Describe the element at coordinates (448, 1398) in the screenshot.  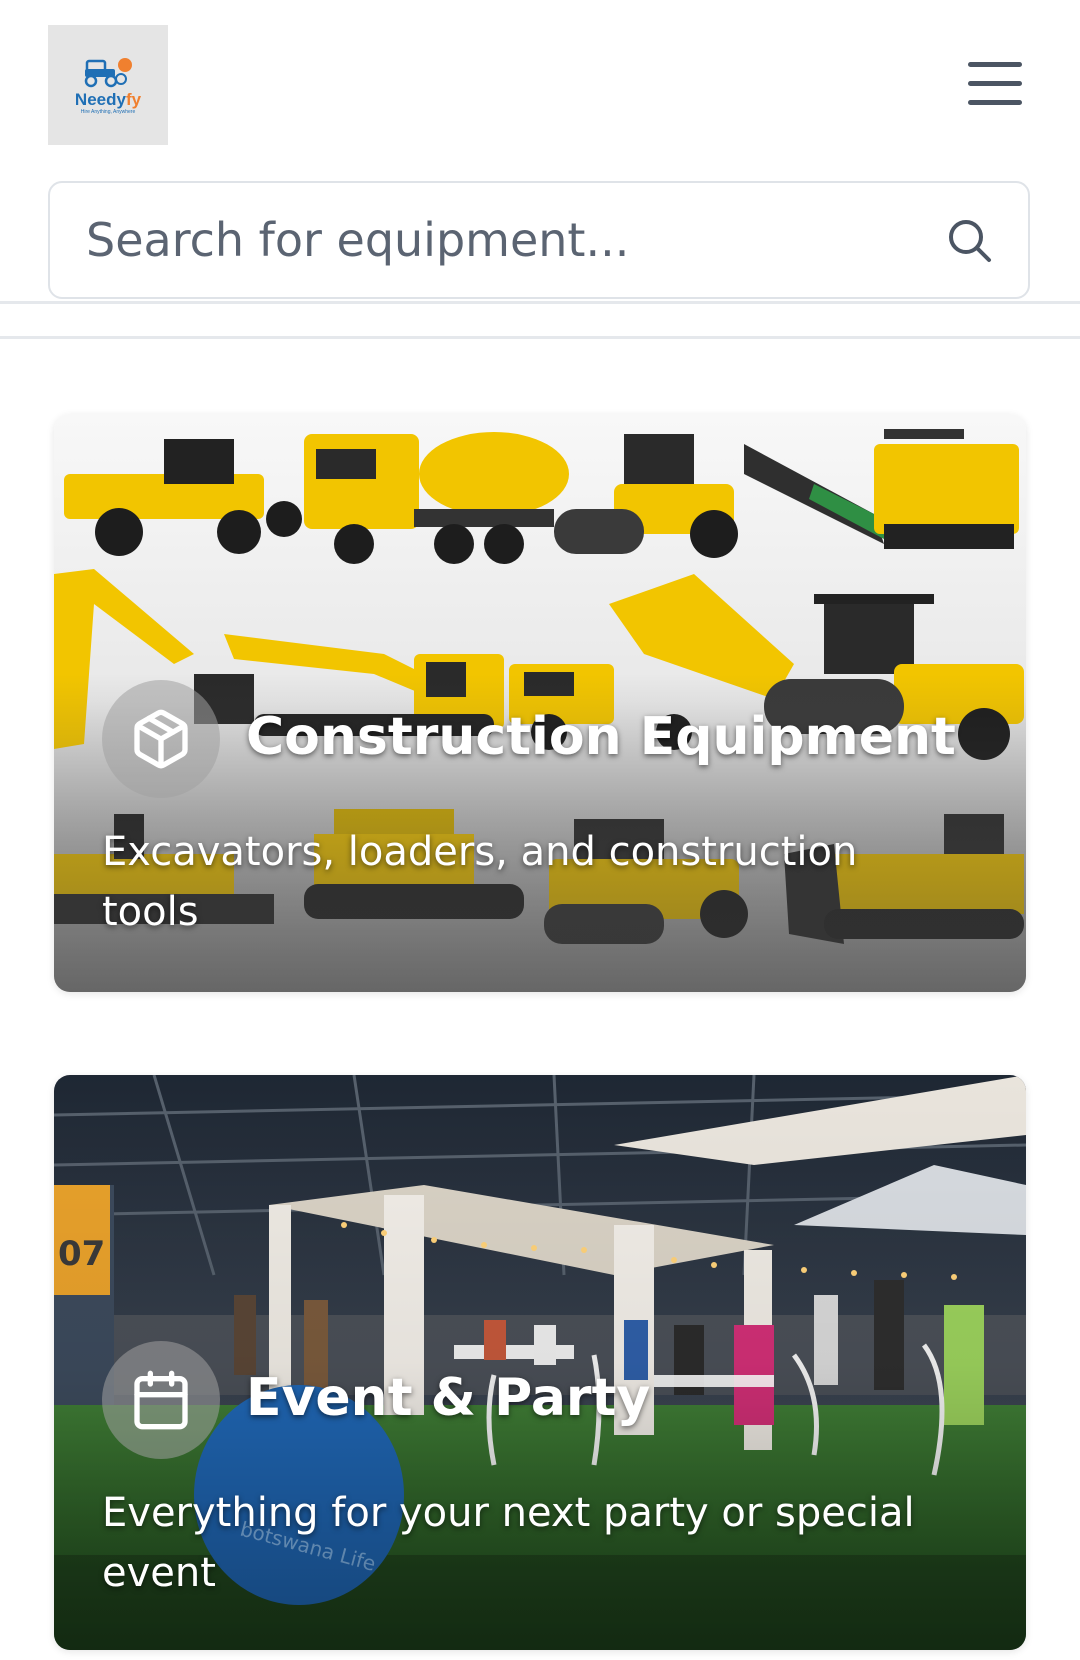
I see `category-title: Event & Party` at that location.